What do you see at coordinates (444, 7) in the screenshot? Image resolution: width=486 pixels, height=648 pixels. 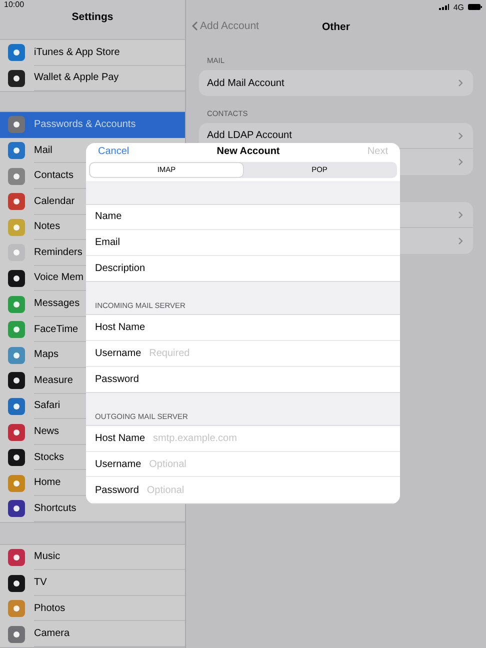 I see `signal-icon` at bounding box center [444, 7].